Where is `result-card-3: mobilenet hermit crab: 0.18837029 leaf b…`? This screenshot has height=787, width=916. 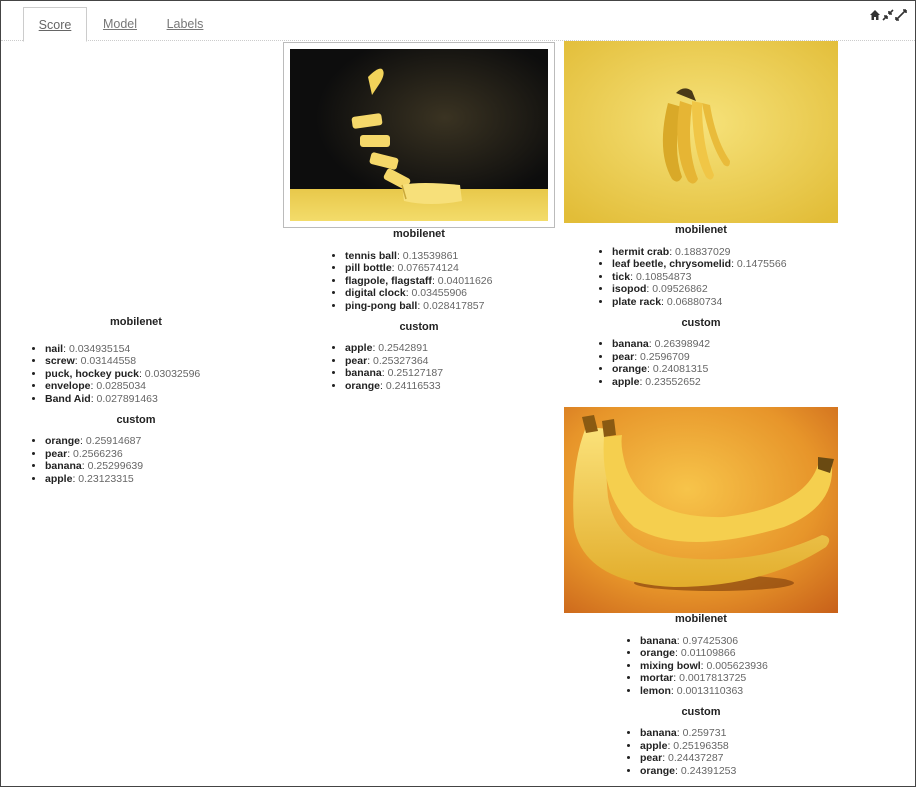 result-card-3: mobilenet hermit crab: 0.18837029 leaf b… is located at coordinates (701, 306).